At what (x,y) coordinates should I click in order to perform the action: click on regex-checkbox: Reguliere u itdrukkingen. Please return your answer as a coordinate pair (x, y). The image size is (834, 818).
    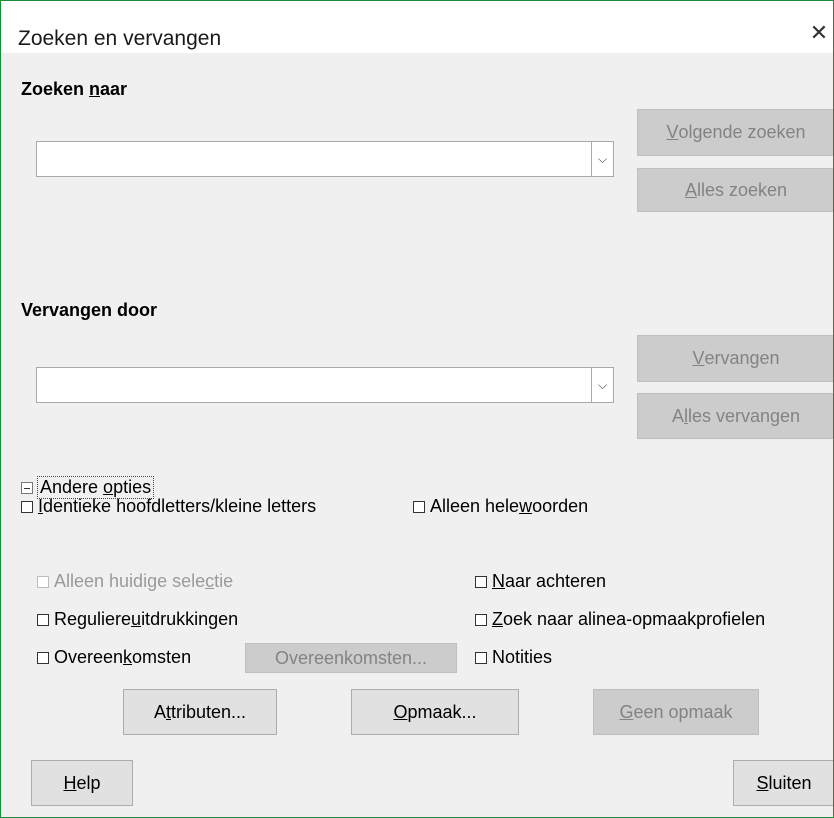
    Looking at the image, I should click on (137, 619).